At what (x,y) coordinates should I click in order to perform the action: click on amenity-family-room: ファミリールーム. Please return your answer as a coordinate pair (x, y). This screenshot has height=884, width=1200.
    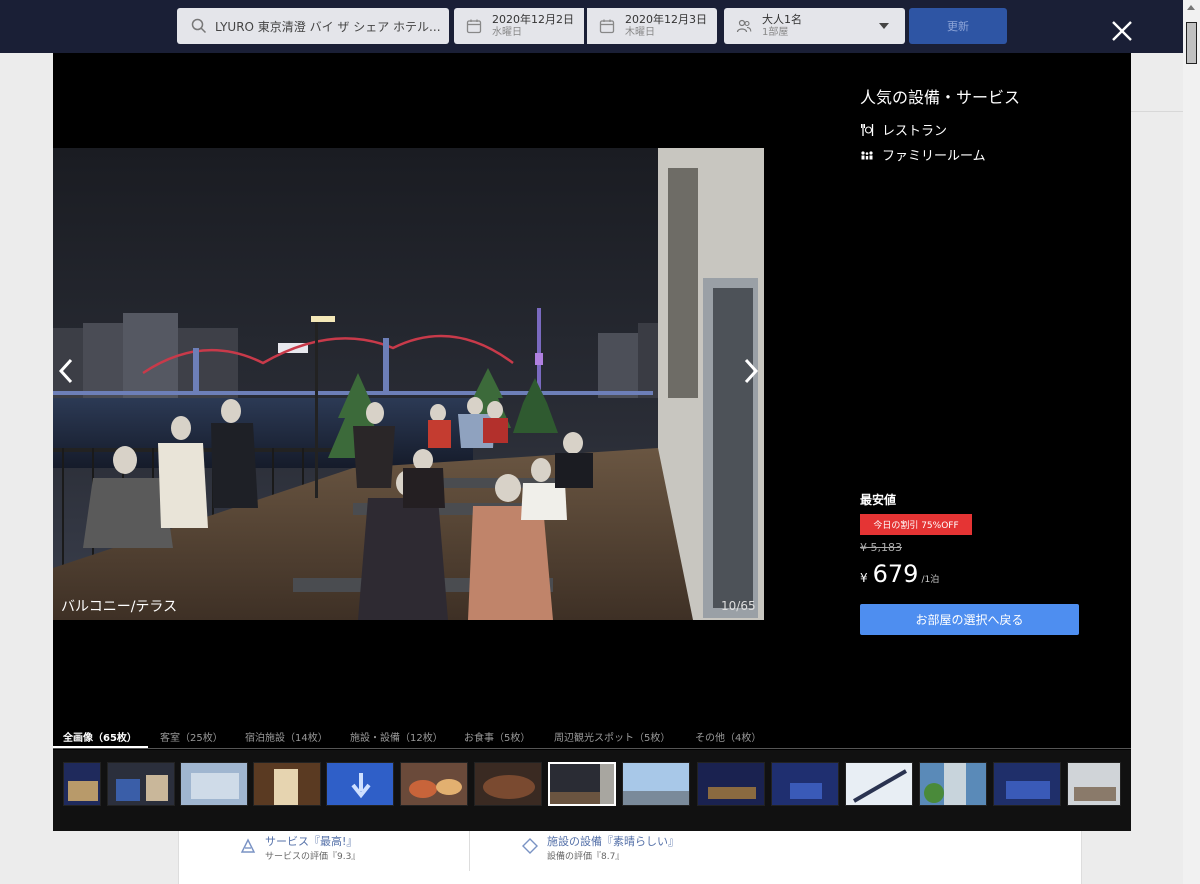
    Looking at the image, I should click on (923, 154).